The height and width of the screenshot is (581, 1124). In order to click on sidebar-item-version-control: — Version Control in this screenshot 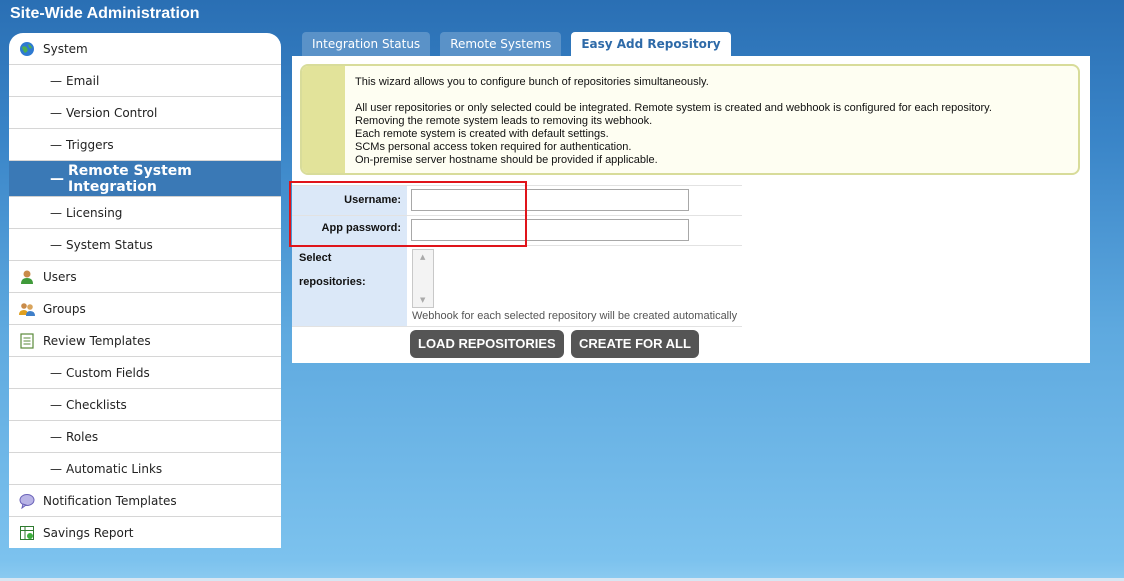, I will do `click(145, 113)`.